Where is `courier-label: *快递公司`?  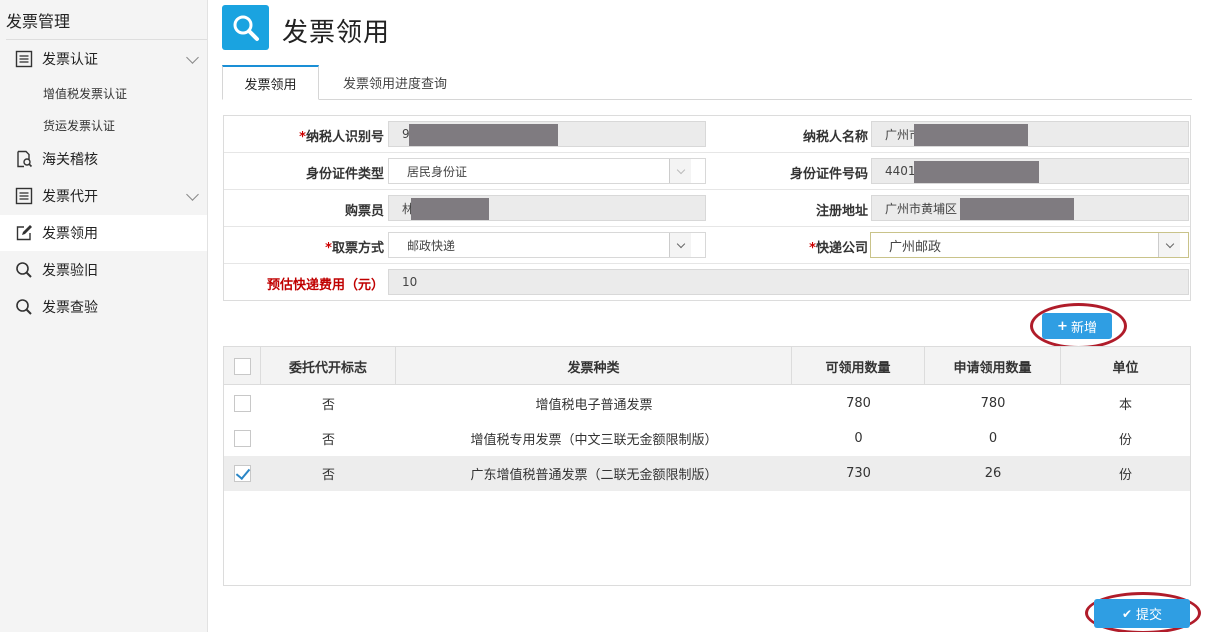 courier-label: *快递公司 is located at coordinates (838, 248).